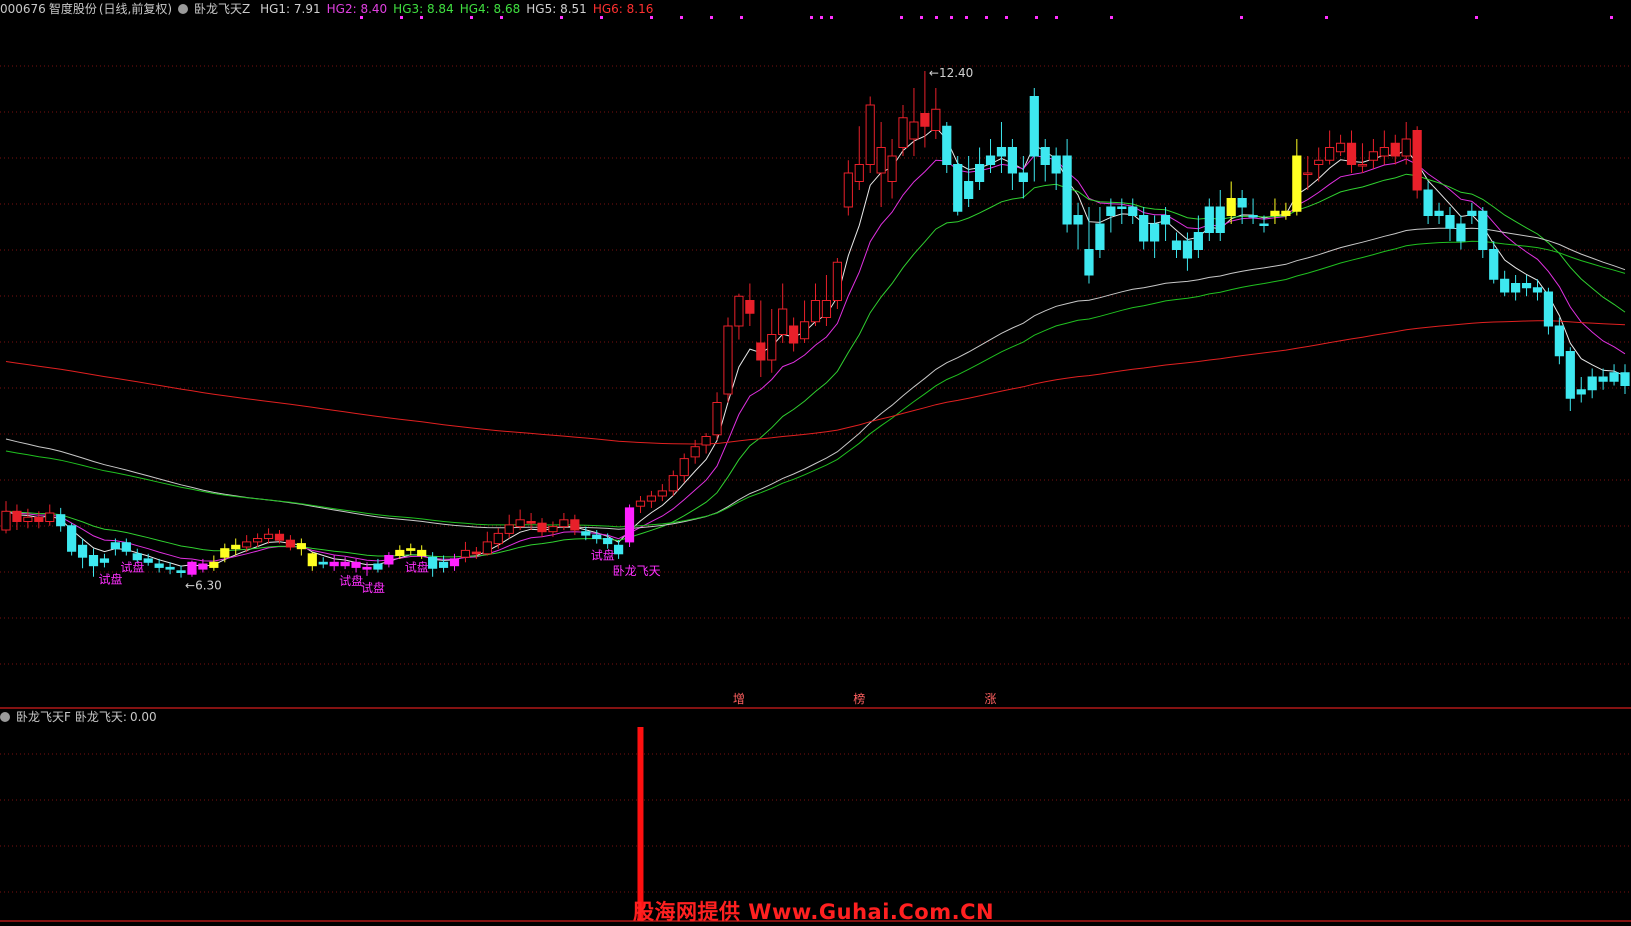  I want to click on sub-indicator-settings-icon, so click(5, 717).